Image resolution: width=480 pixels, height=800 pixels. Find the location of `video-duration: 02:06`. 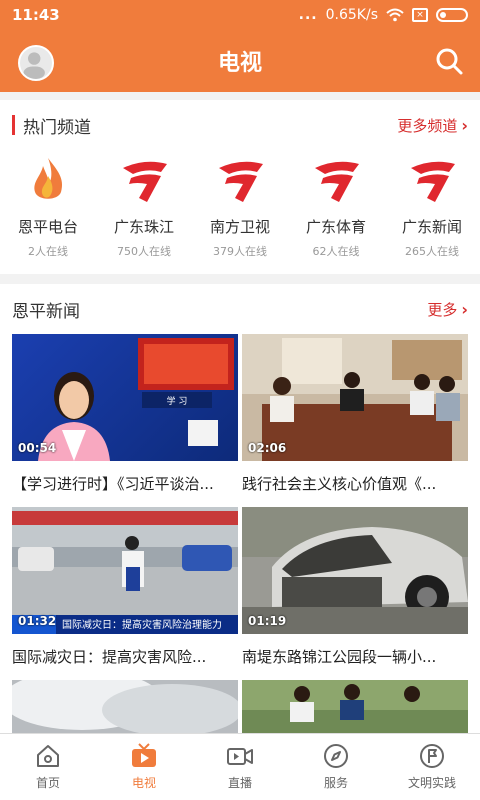

video-duration: 02:06 is located at coordinates (267, 448).